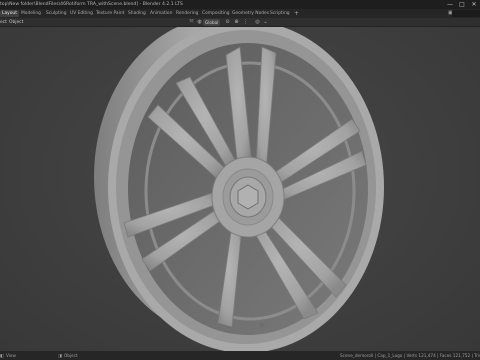  I want to click on tab-texture-paint: Texture Paint, so click(110, 13).